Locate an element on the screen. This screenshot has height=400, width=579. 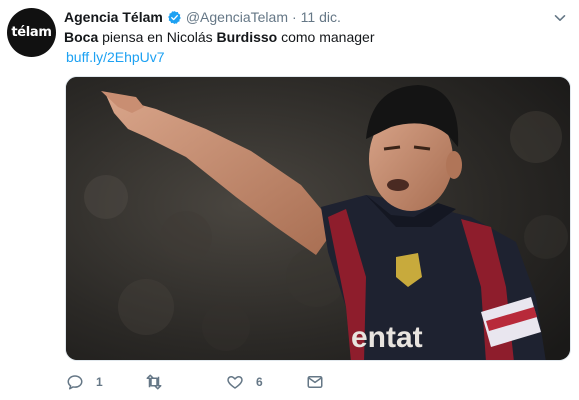
tweet-text-hashtag-boca: Boca is located at coordinates (81, 37).